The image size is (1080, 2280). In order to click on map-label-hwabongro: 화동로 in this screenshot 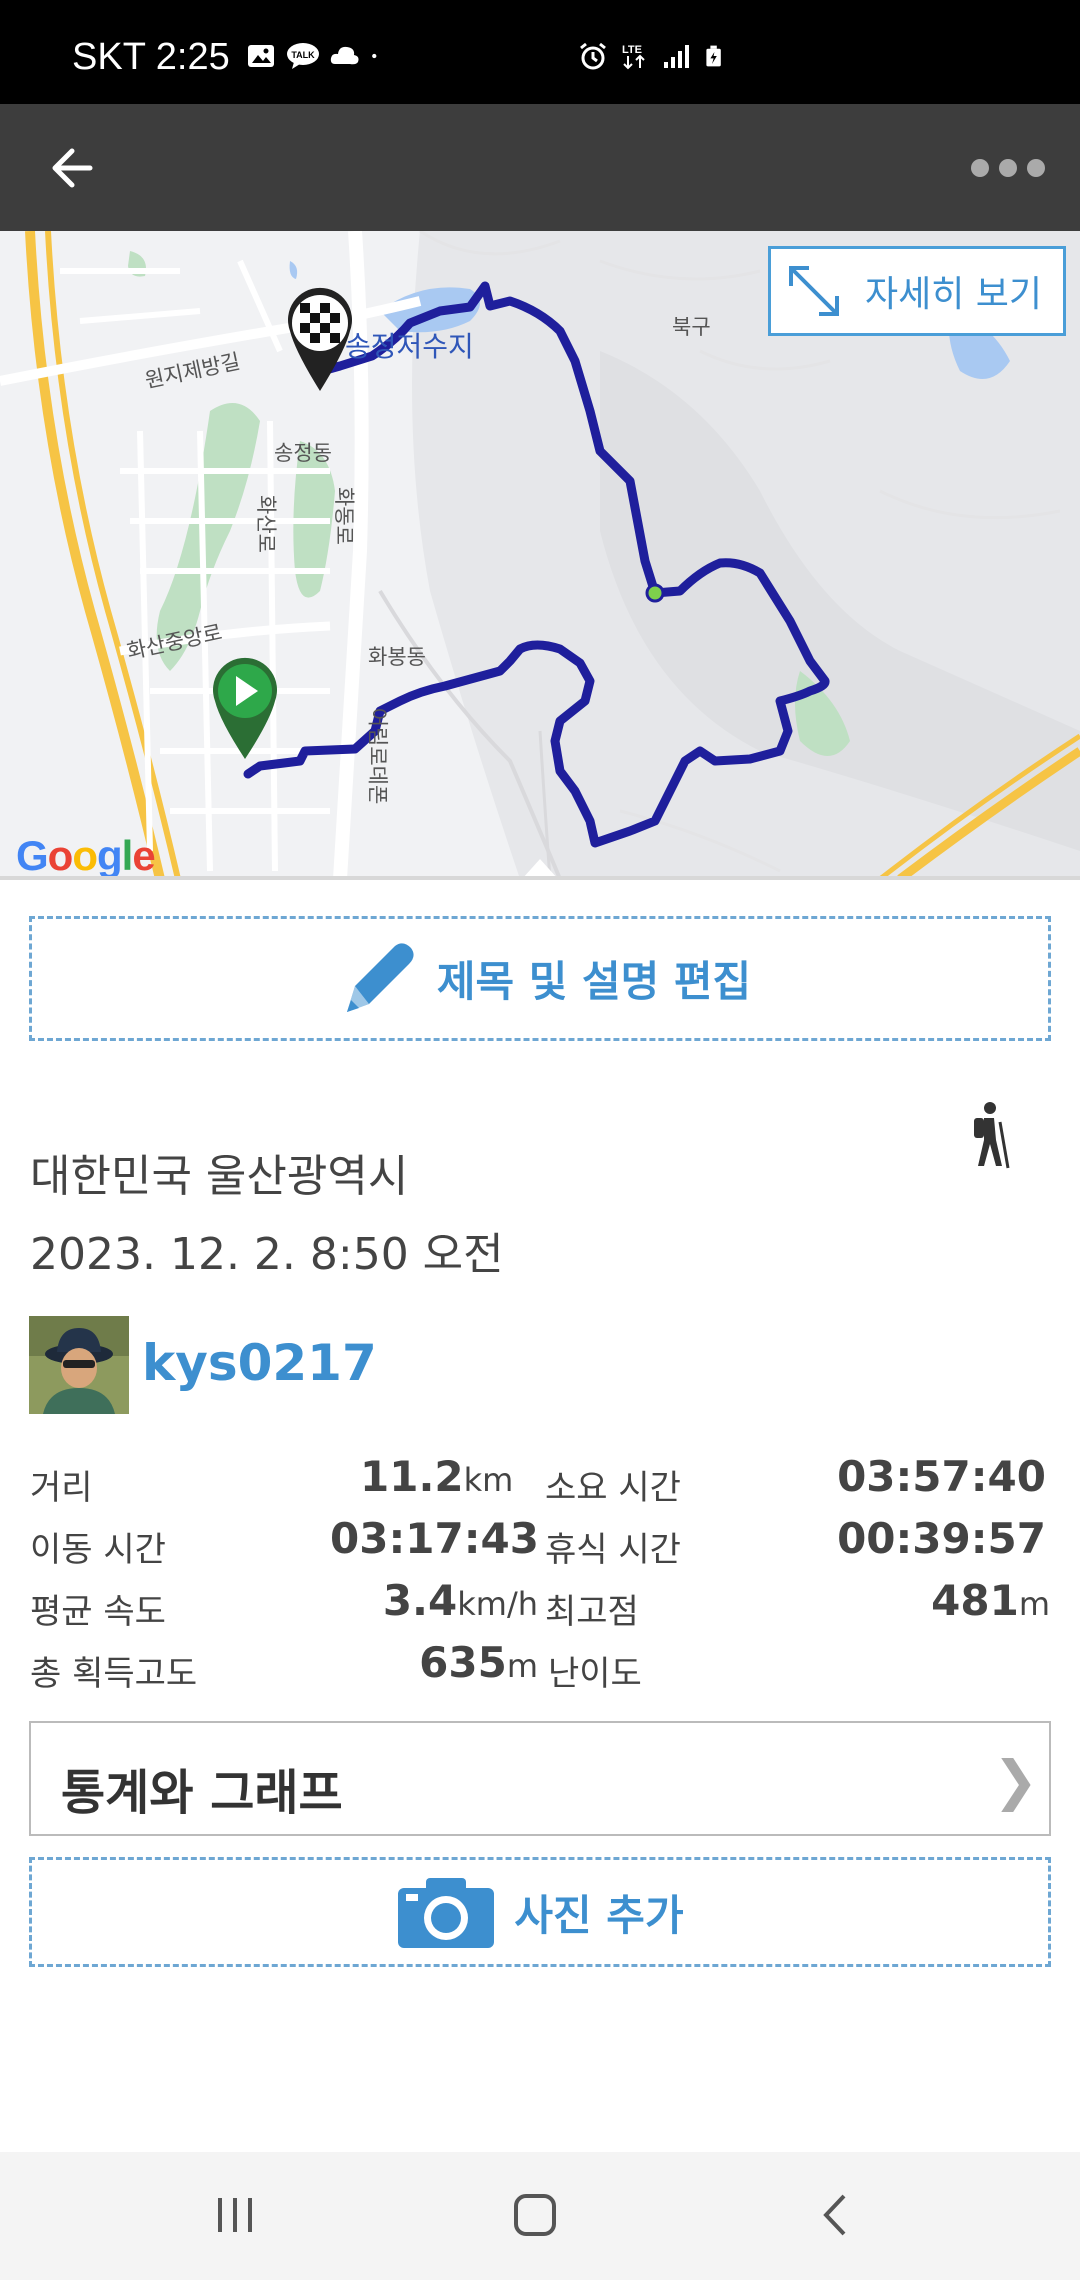, I will do `click(343, 516)`.